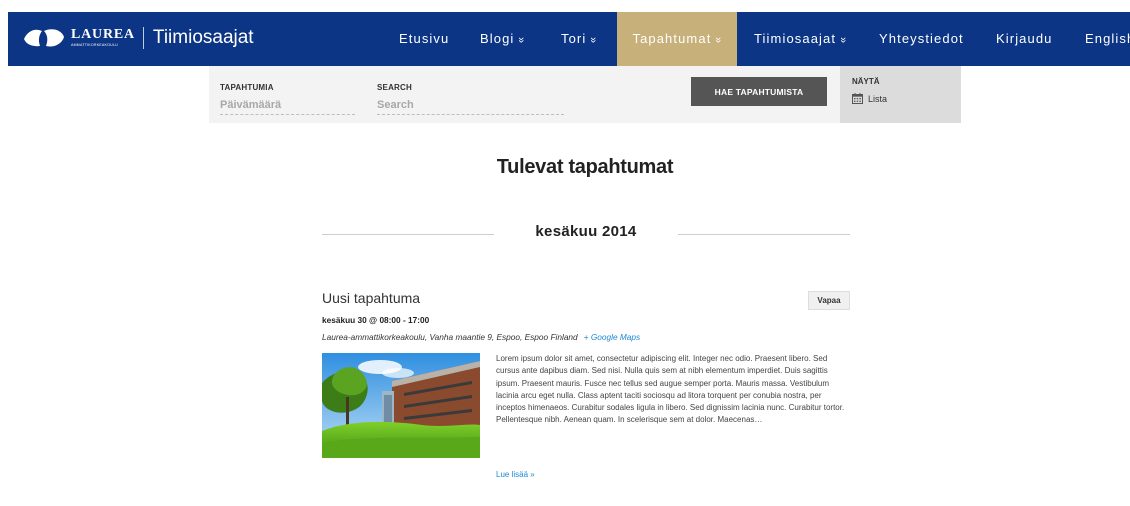 This screenshot has width=1130, height=506. I want to click on event-image, so click(401, 405).